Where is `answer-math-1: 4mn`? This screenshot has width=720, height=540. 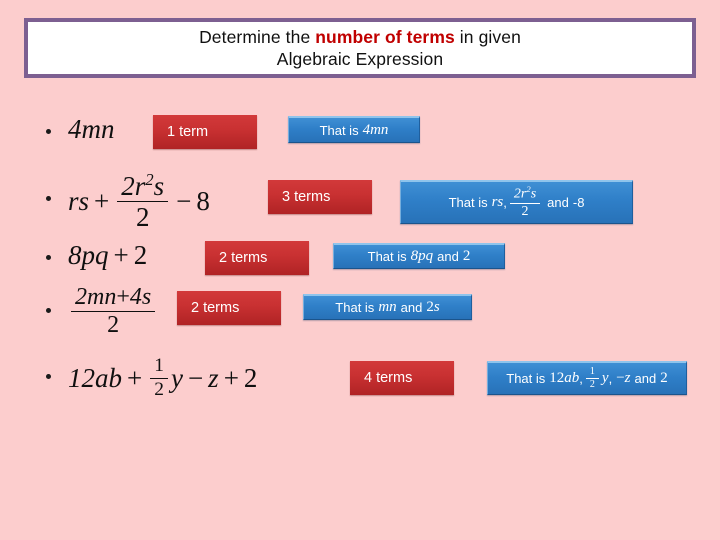 answer-math-1: 4mn is located at coordinates (375, 129).